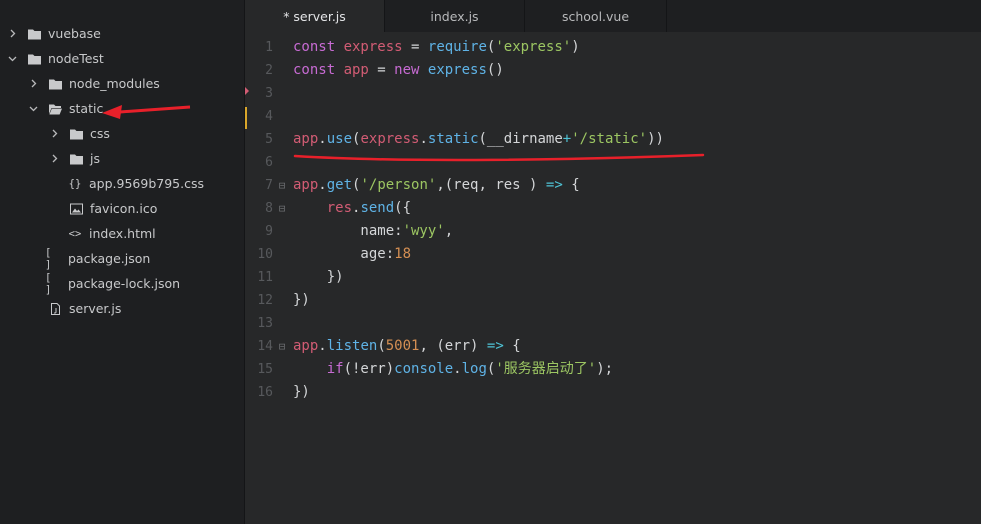  What do you see at coordinates (596, 16) in the screenshot?
I see `tab-school-vue: school.vue` at bounding box center [596, 16].